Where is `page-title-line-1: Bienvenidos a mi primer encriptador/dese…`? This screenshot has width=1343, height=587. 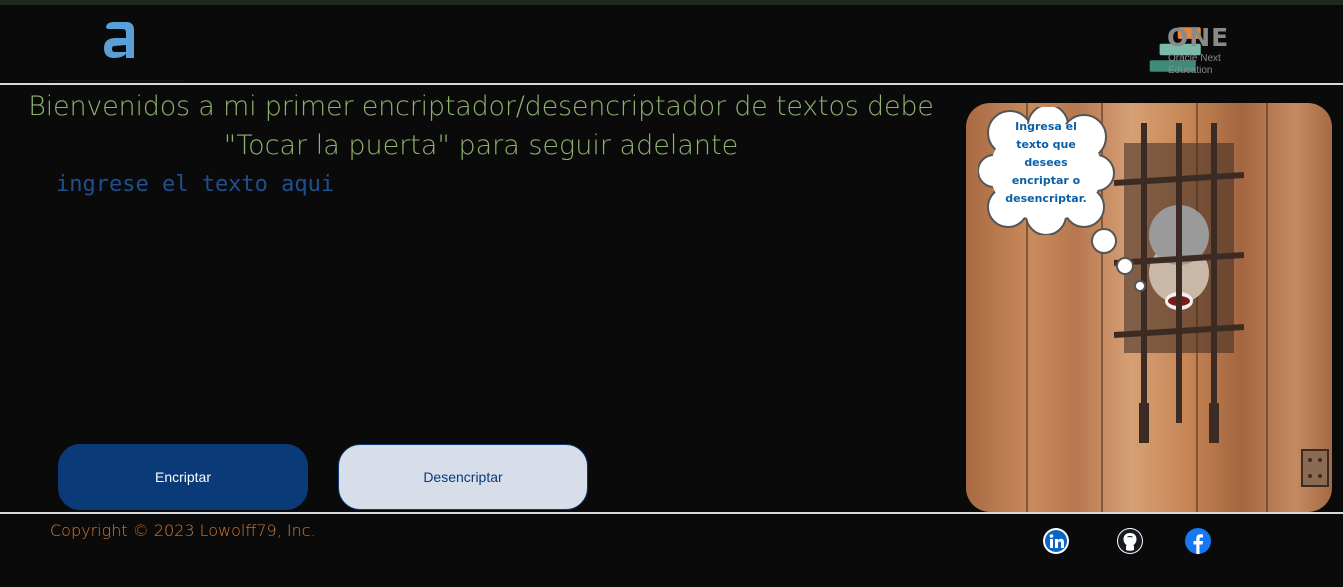
page-title-line-1: Bienvenidos a mi primer encriptador/dese… is located at coordinates (481, 106).